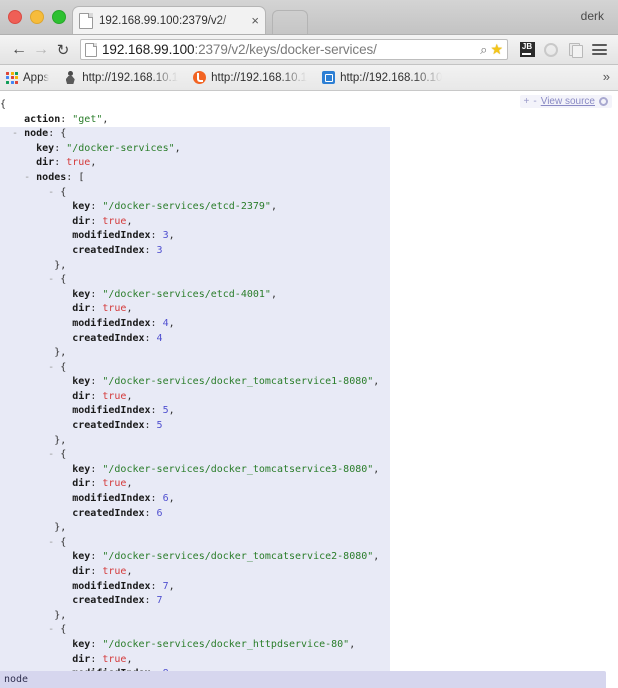  I want to click on jetbrains-extension-label: JB, so click(527, 49).